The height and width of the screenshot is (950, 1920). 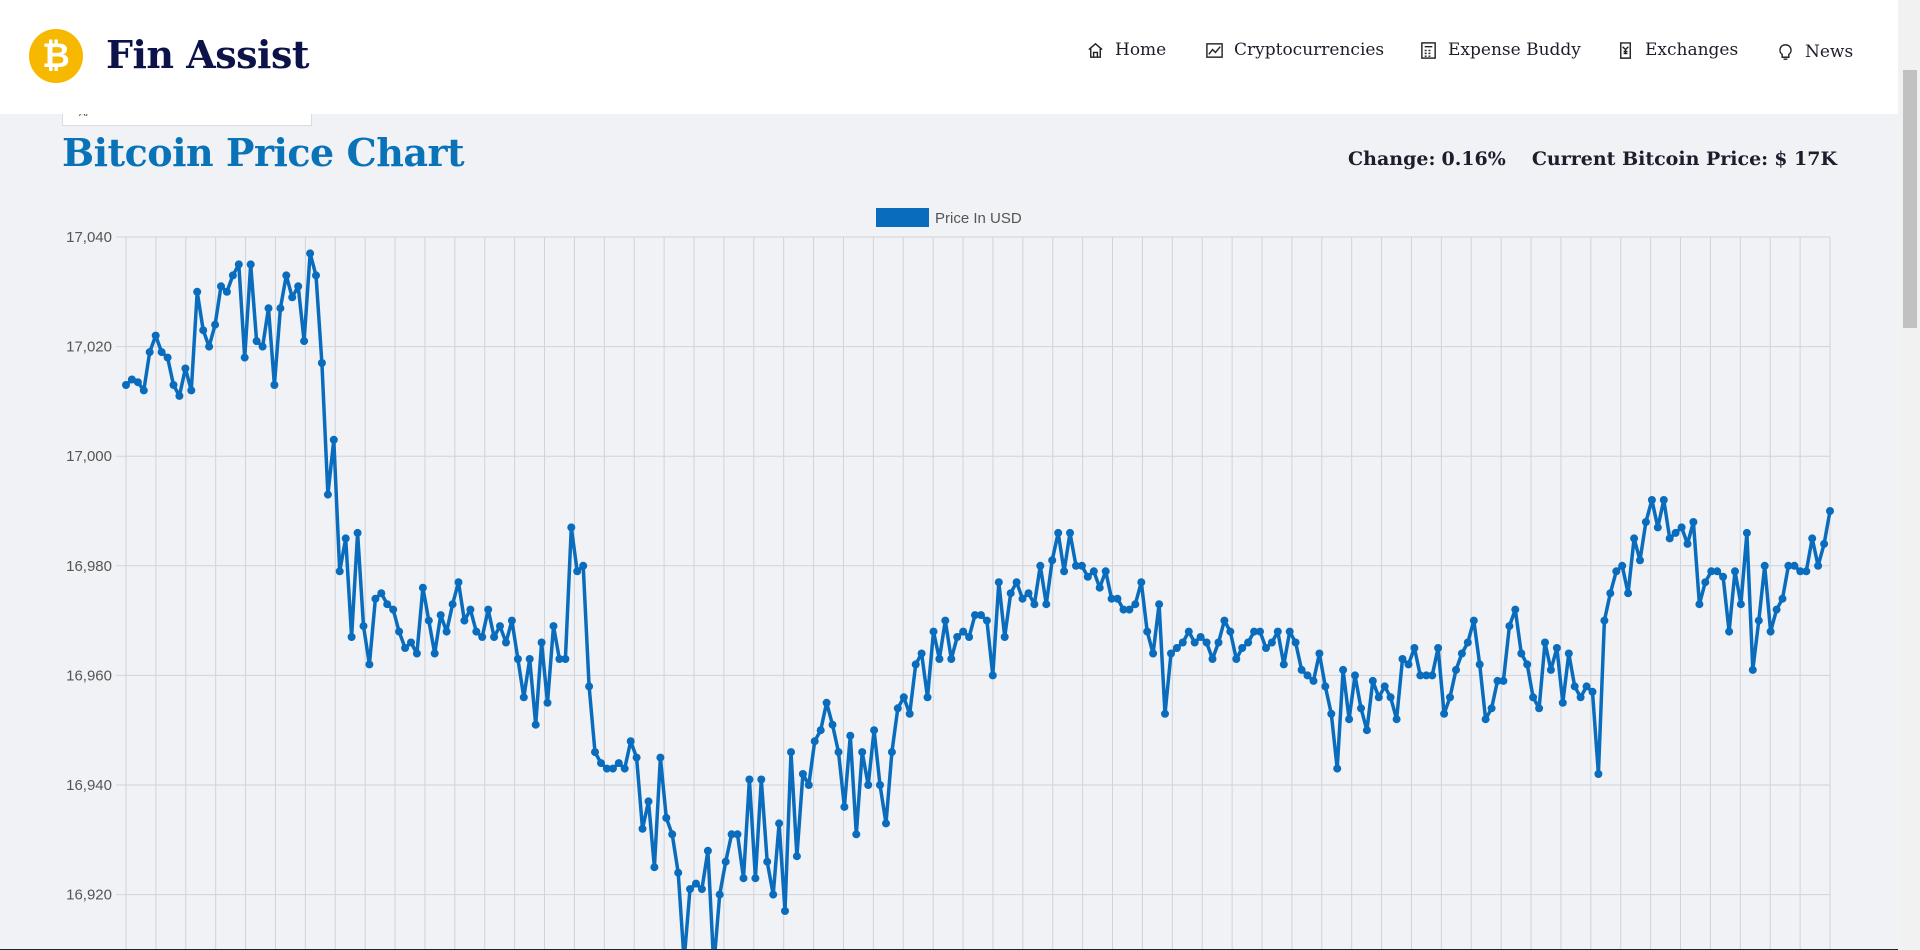 What do you see at coordinates (1910, 475) in the screenshot?
I see `page-scrollbar` at bounding box center [1910, 475].